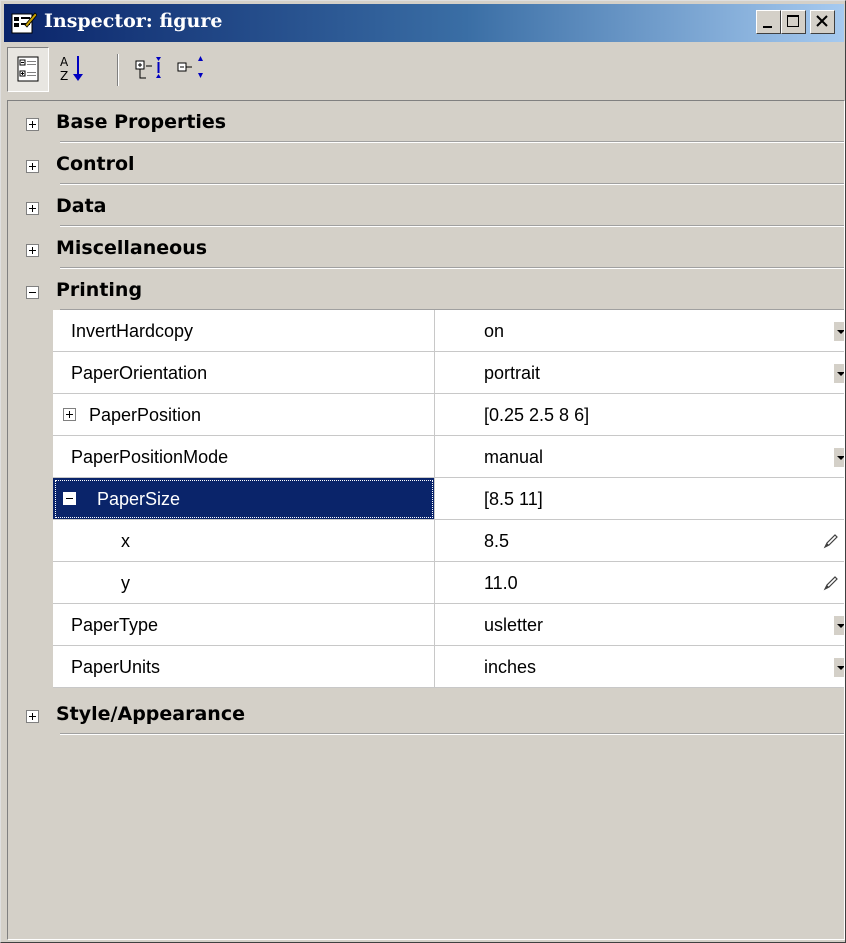  Describe the element at coordinates (125, 541) in the screenshot. I see `property-name: x` at that location.